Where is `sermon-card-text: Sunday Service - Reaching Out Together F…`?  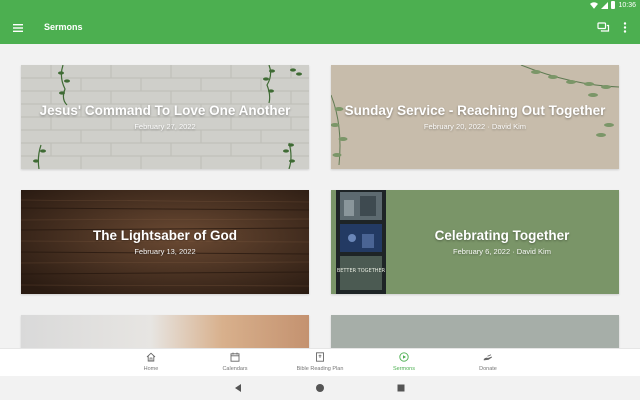
sermon-card-text: Sunday Service - Reaching Out Together F… is located at coordinates (475, 117).